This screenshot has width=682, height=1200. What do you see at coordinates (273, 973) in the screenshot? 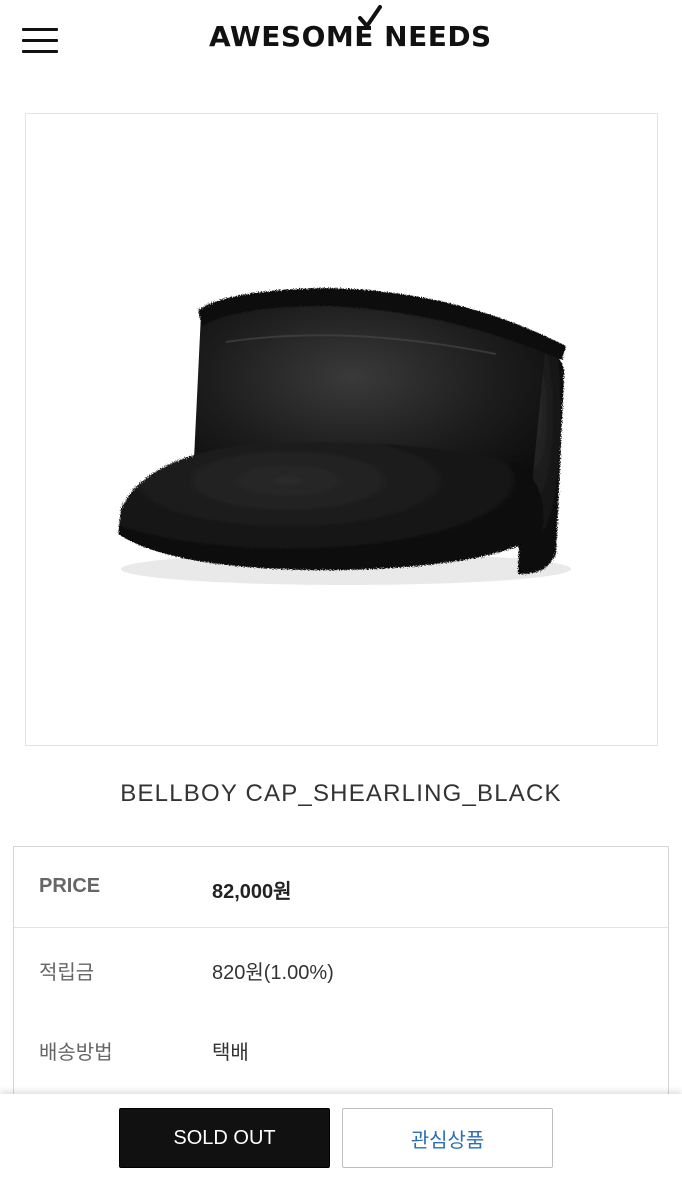
I see `points-value: 820원(1.00%)` at bounding box center [273, 973].